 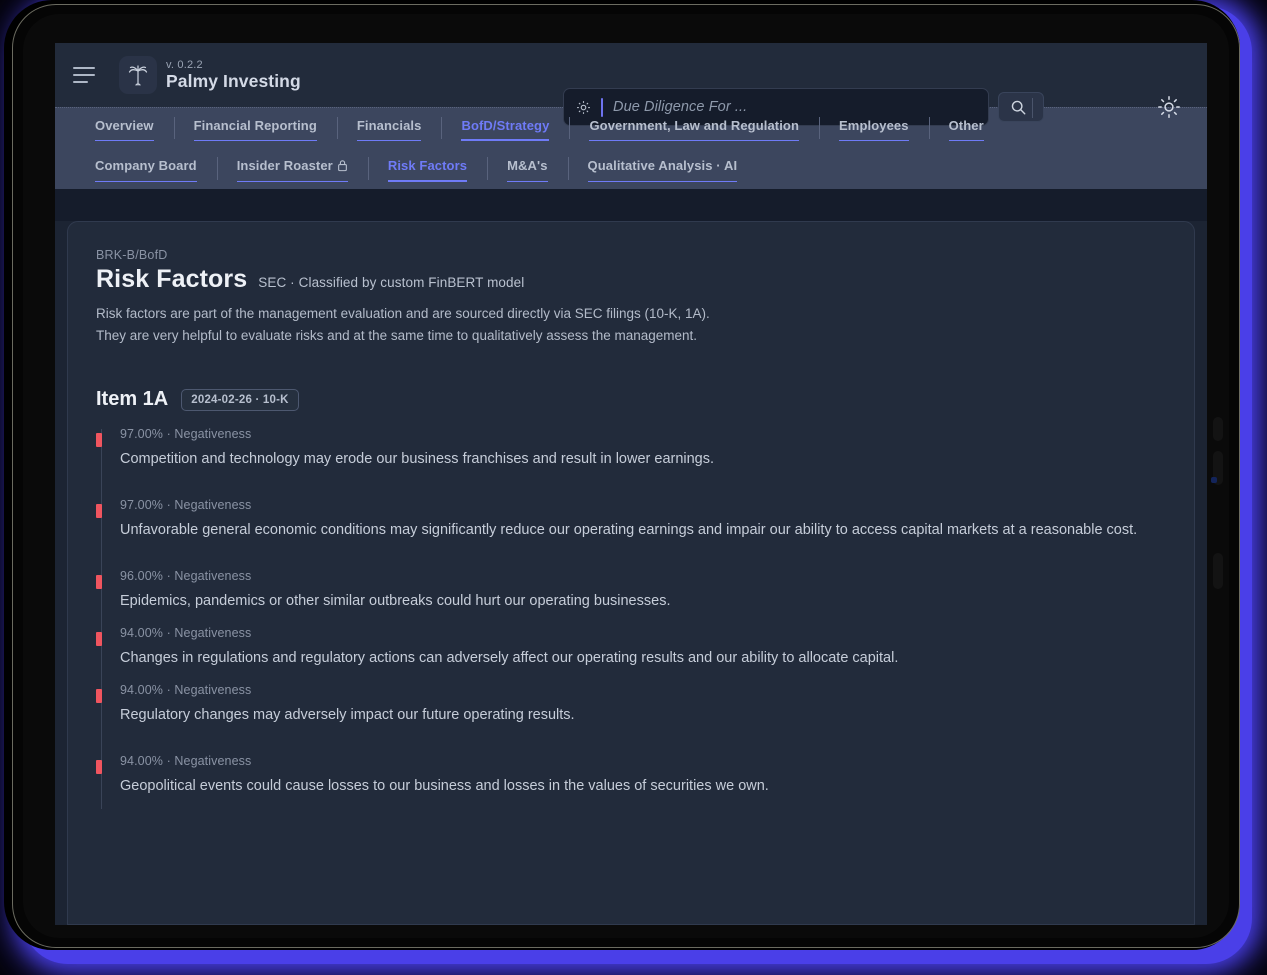 I want to click on risk-score-label: 96.00% · Negativeness, so click(x=186, y=576).